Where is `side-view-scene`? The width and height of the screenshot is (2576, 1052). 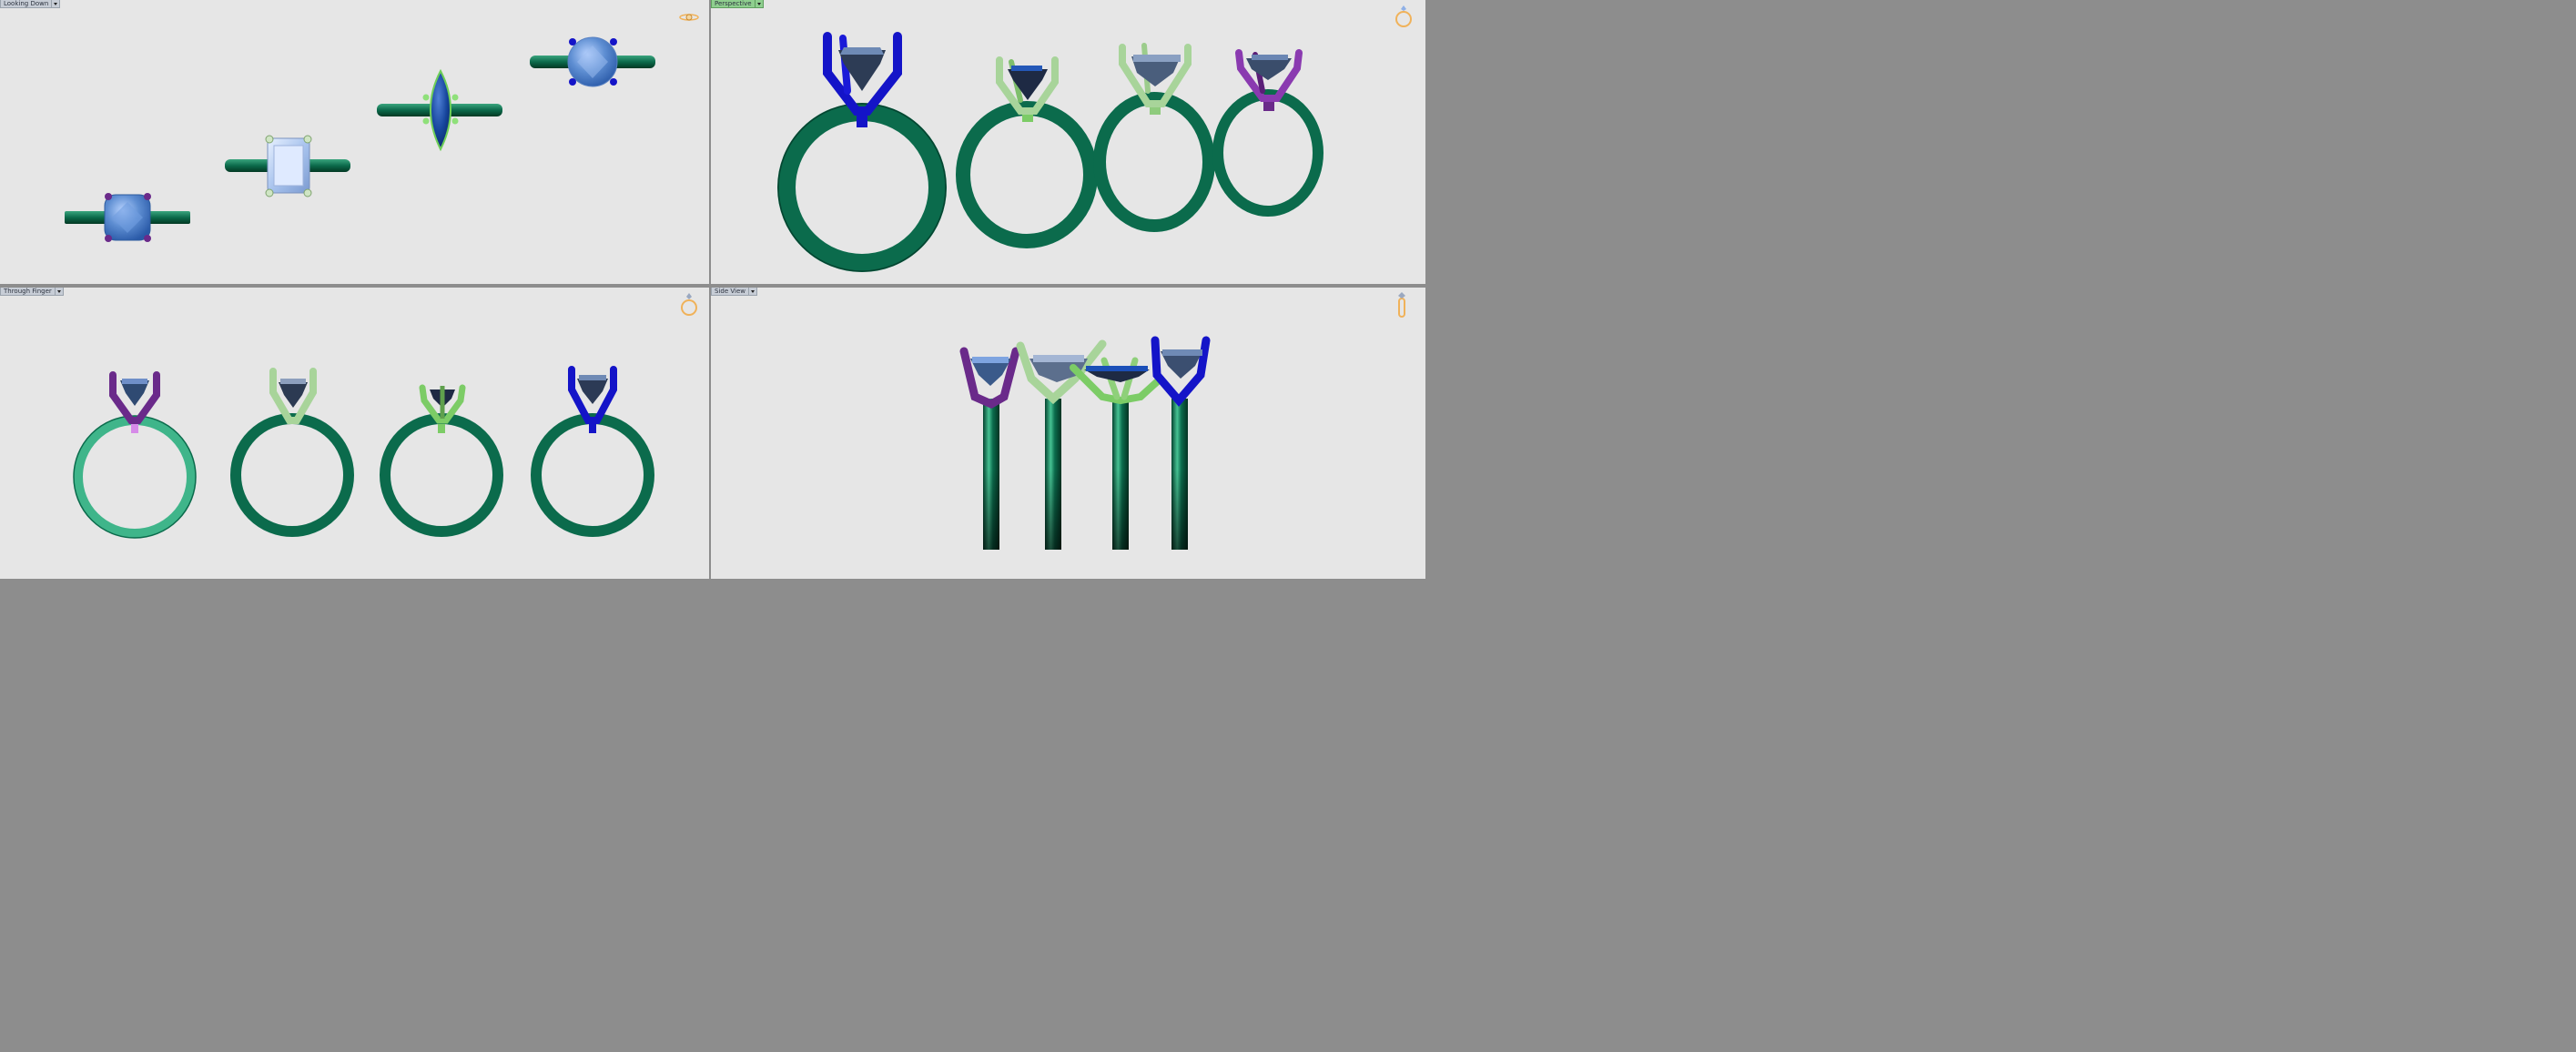
side-view-scene is located at coordinates (1085, 443).